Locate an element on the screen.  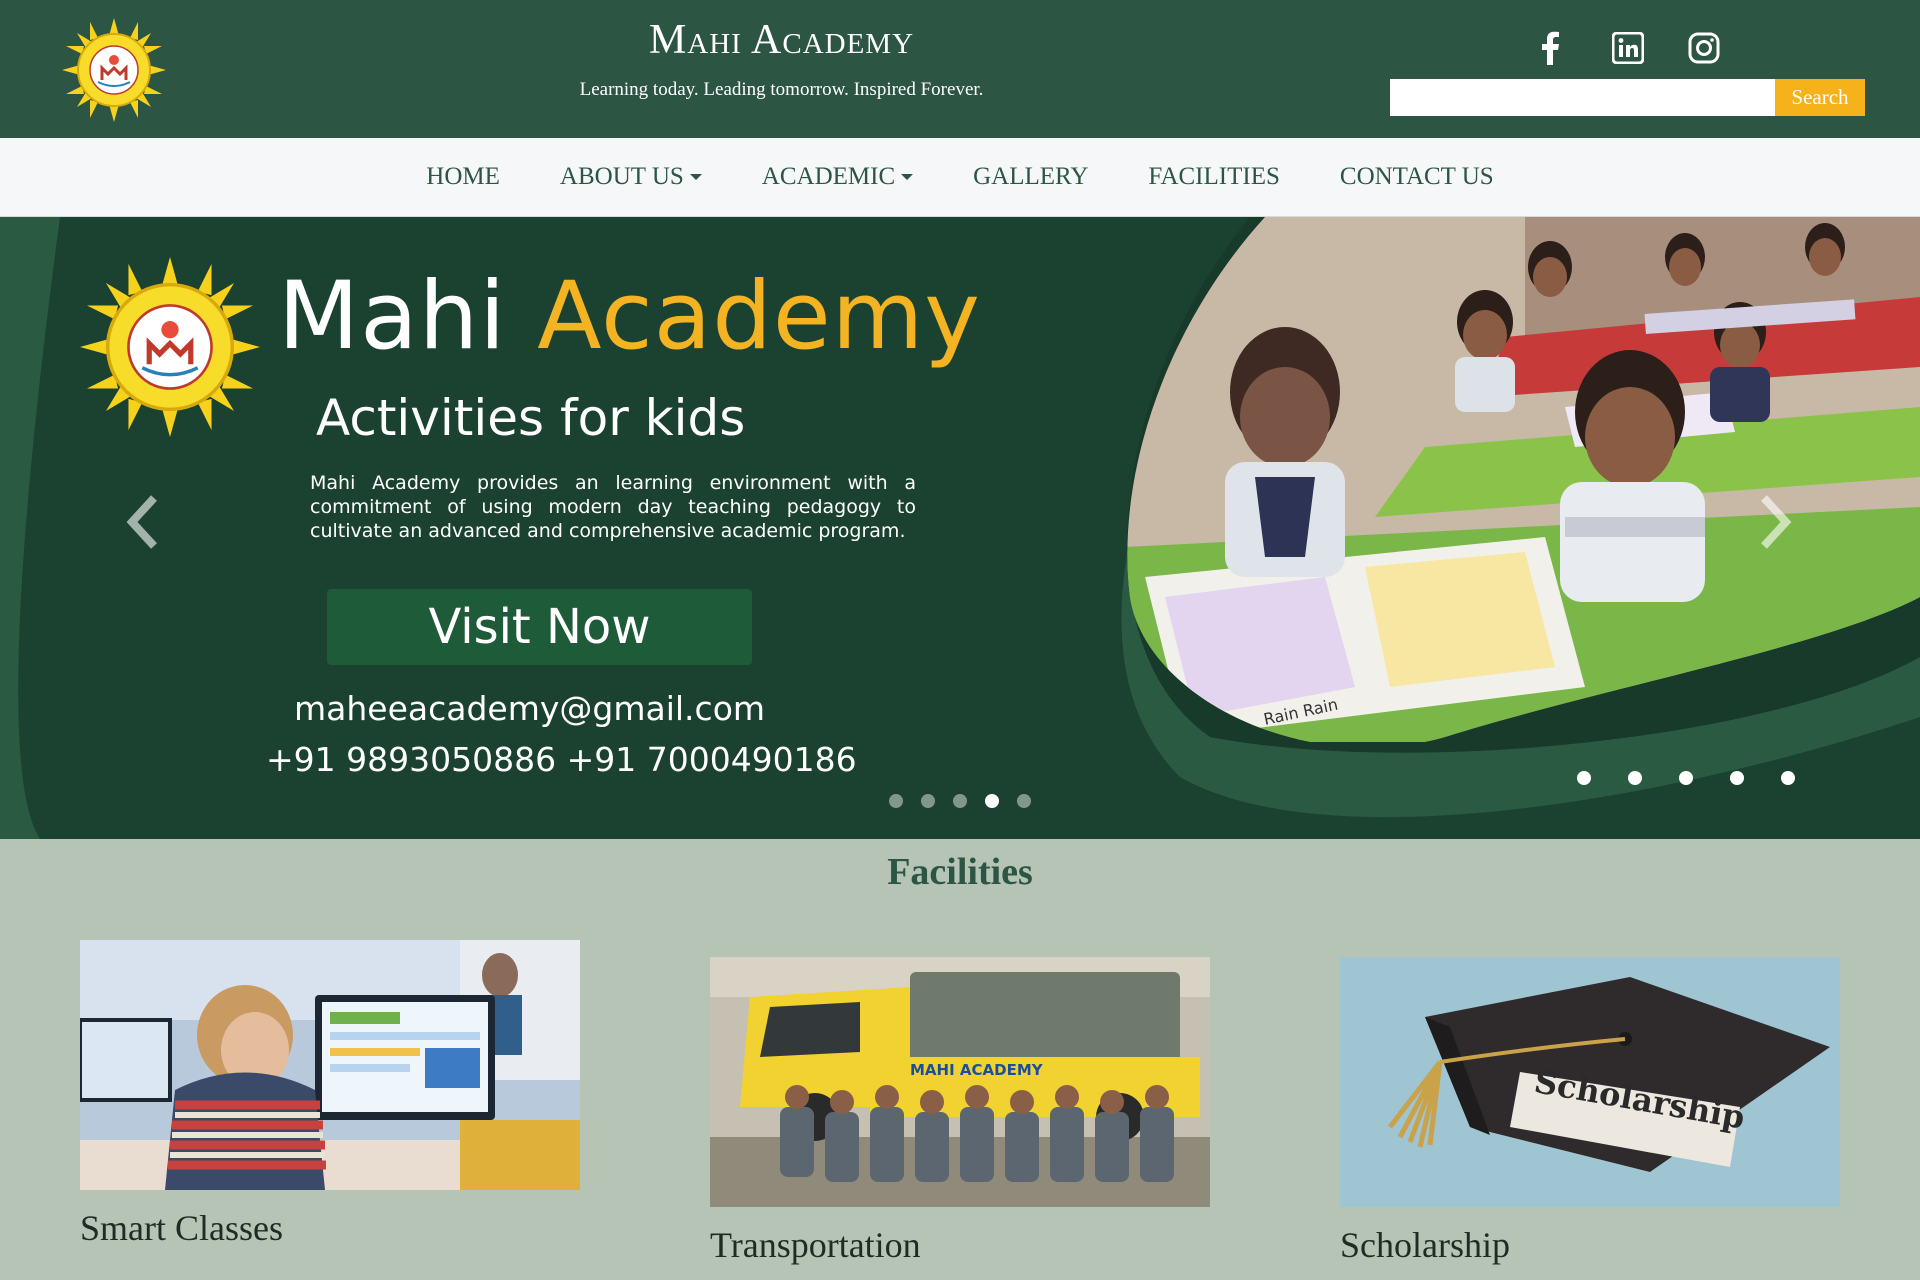
carousel-prev-button is located at coordinates (143, 522).